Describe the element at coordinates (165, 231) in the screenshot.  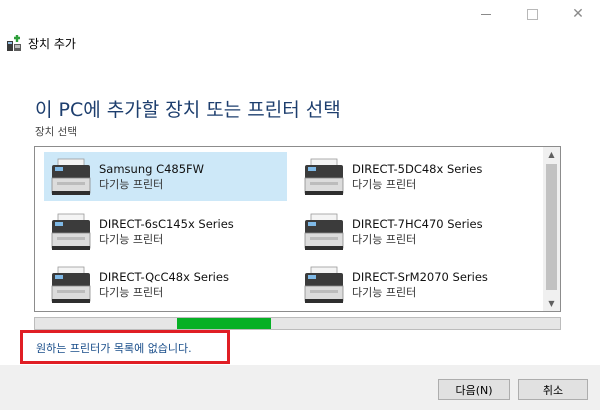
I see `device-item: DIRECT-6sC145x Series 다기능 프린터` at that location.